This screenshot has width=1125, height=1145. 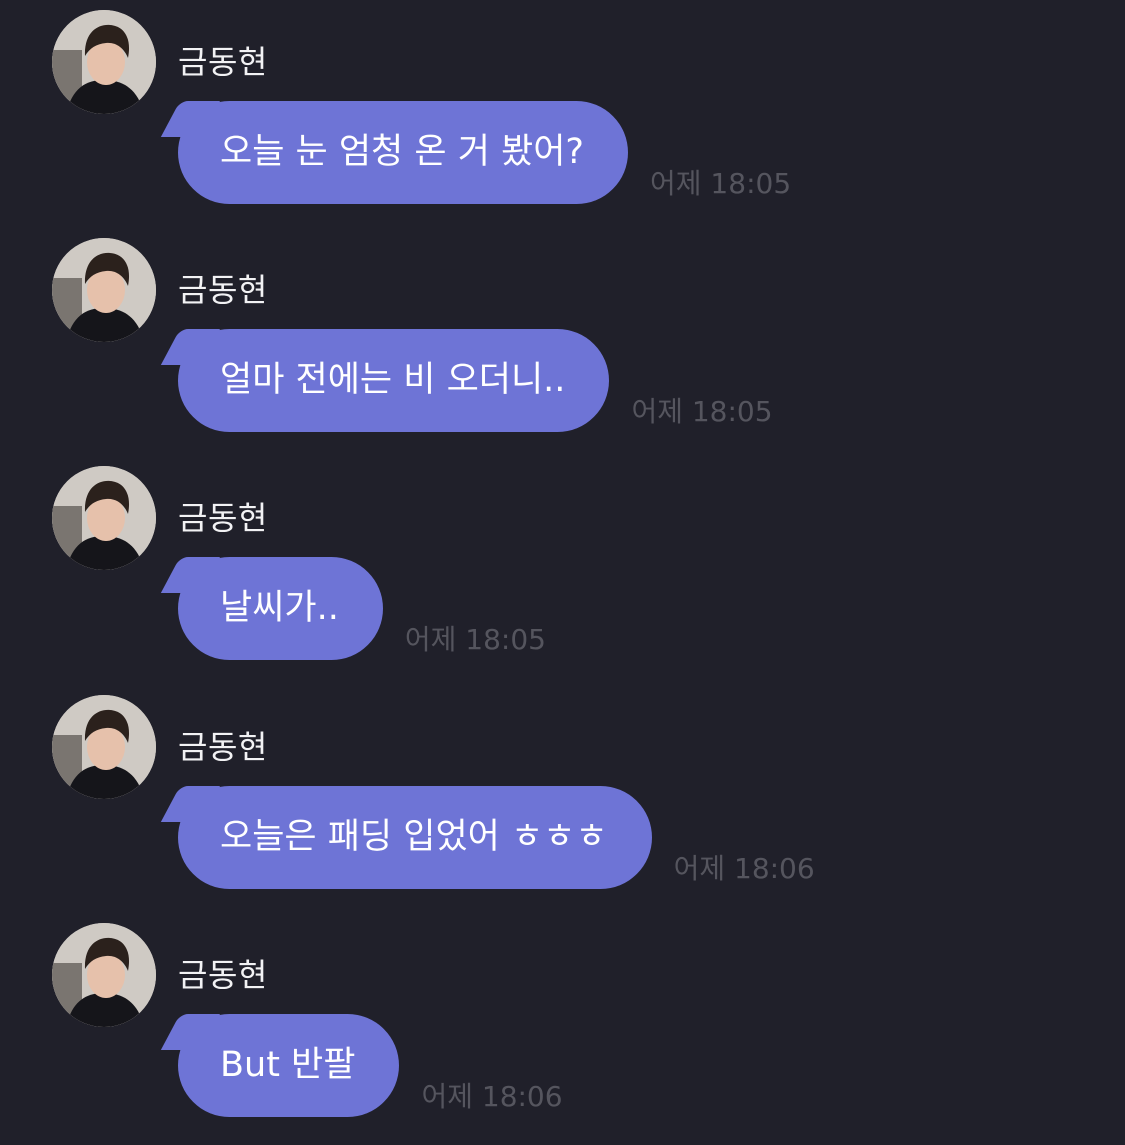 I want to click on message-bubble: 오늘 눈 엄청 온 거 봤어?, so click(x=403, y=152).